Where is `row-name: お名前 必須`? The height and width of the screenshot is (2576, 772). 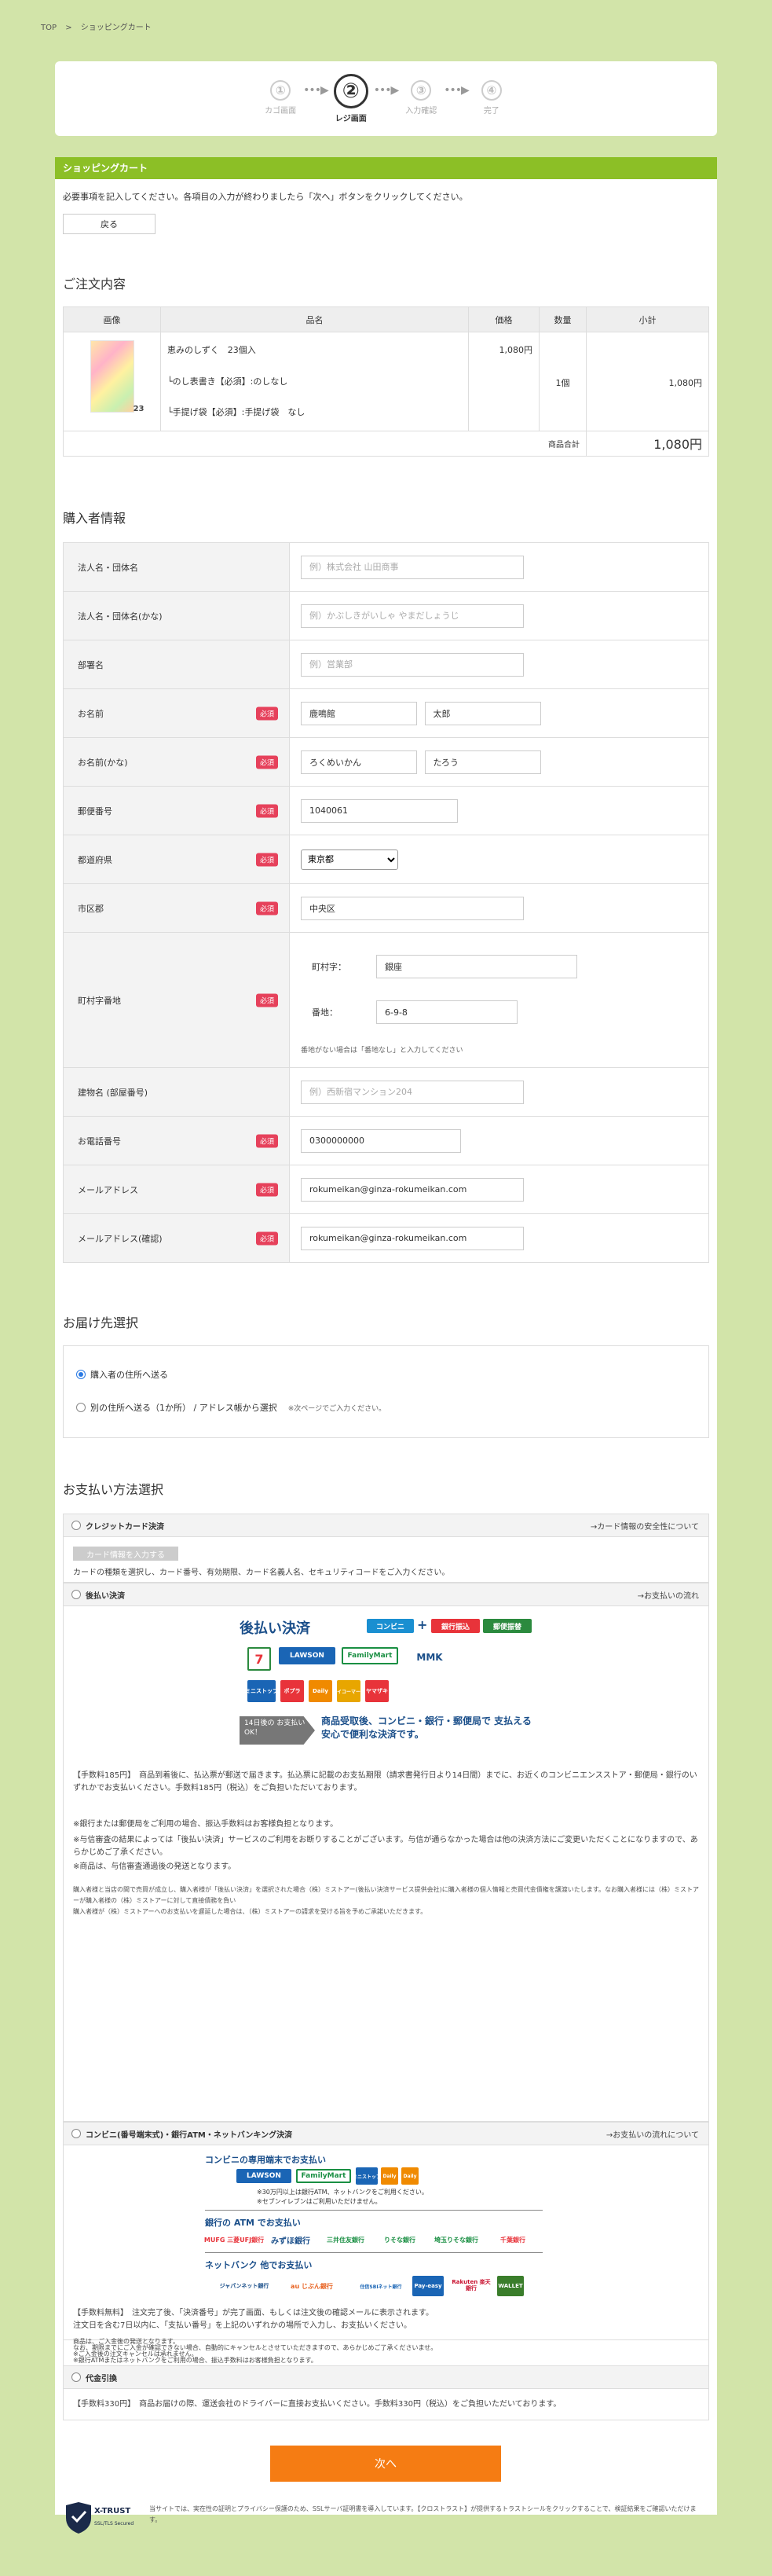
row-name: お名前 必須 is located at coordinates (386, 713).